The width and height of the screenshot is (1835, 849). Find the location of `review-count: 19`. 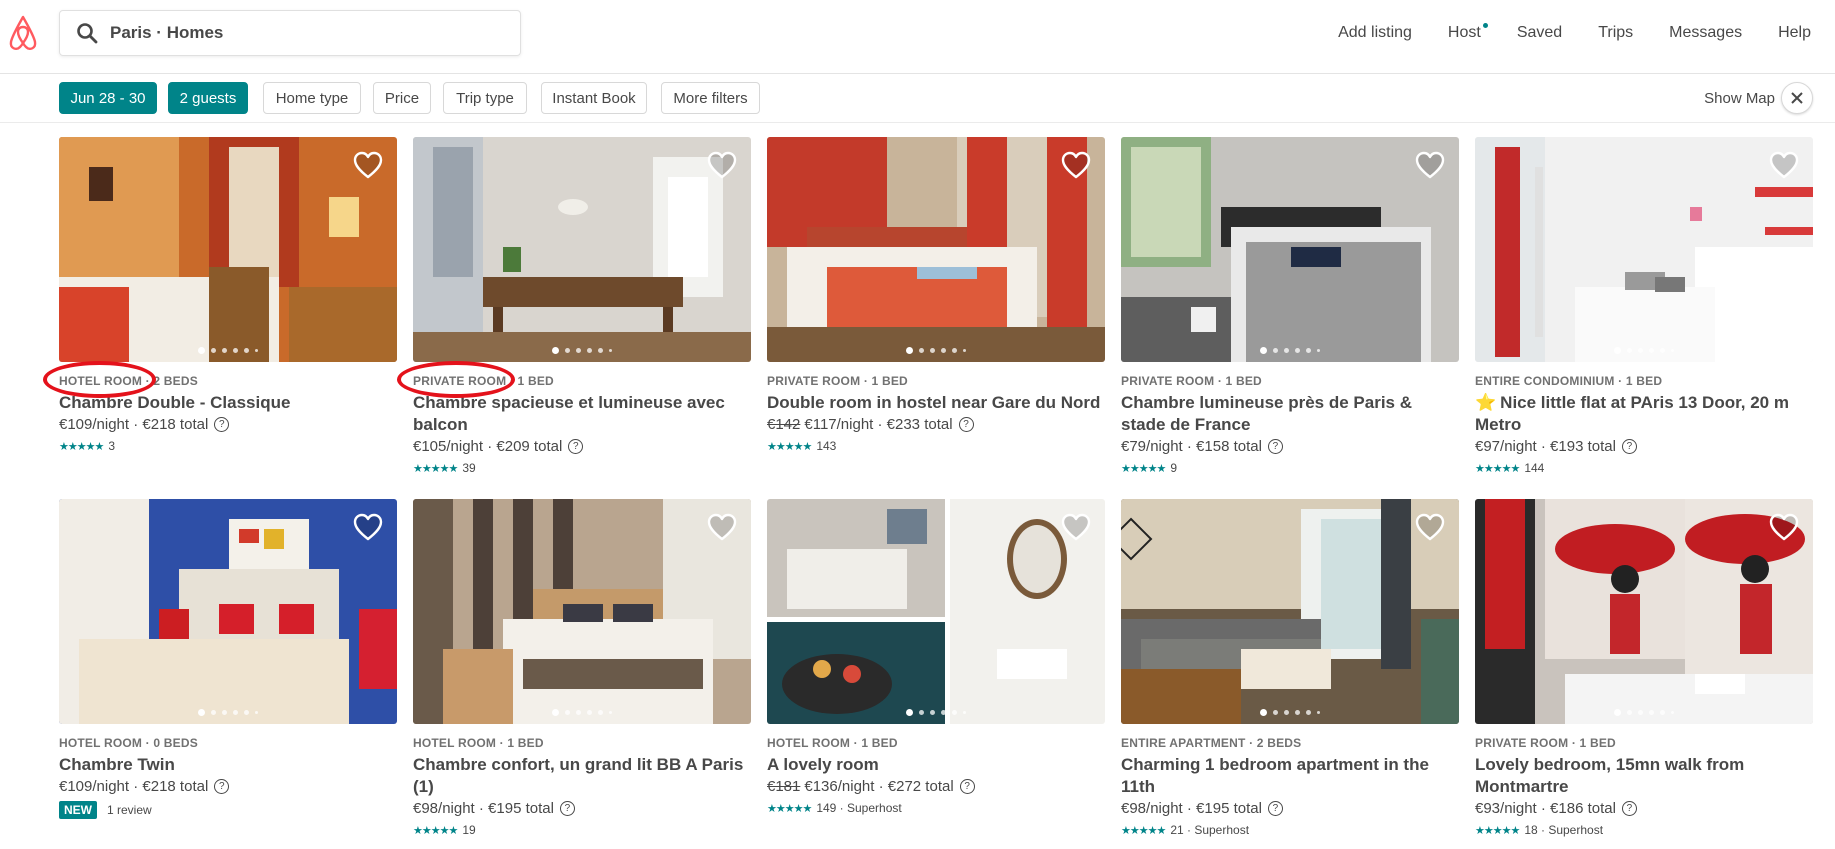

review-count: 19 is located at coordinates (469, 830).